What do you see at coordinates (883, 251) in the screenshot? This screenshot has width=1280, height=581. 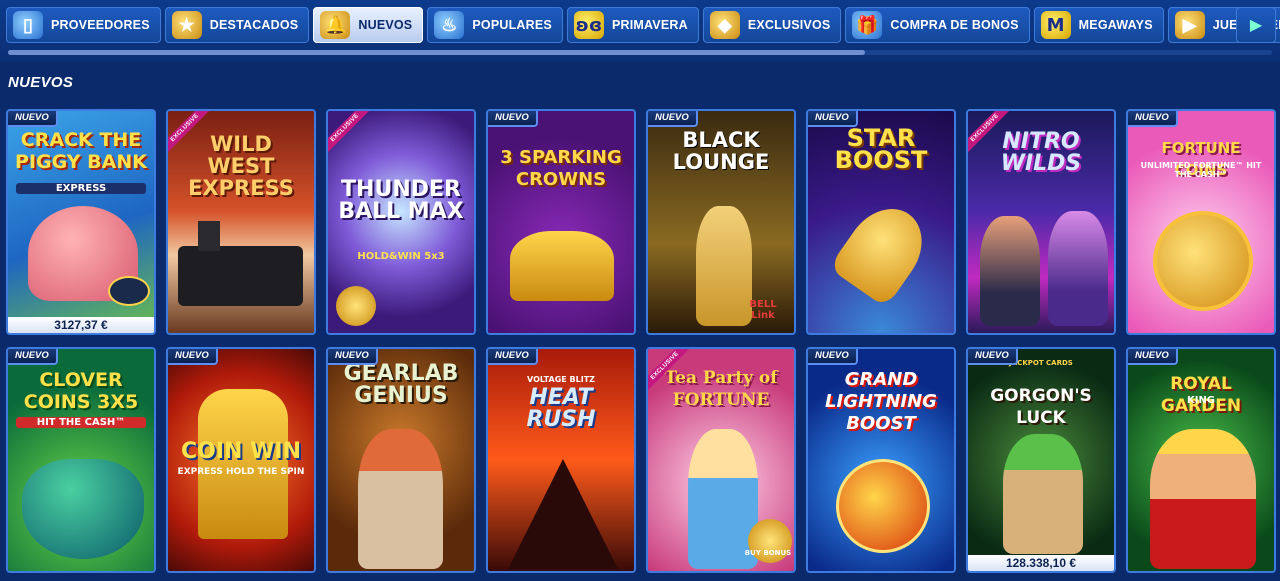 I see `rocket-art` at bounding box center [883, 251].